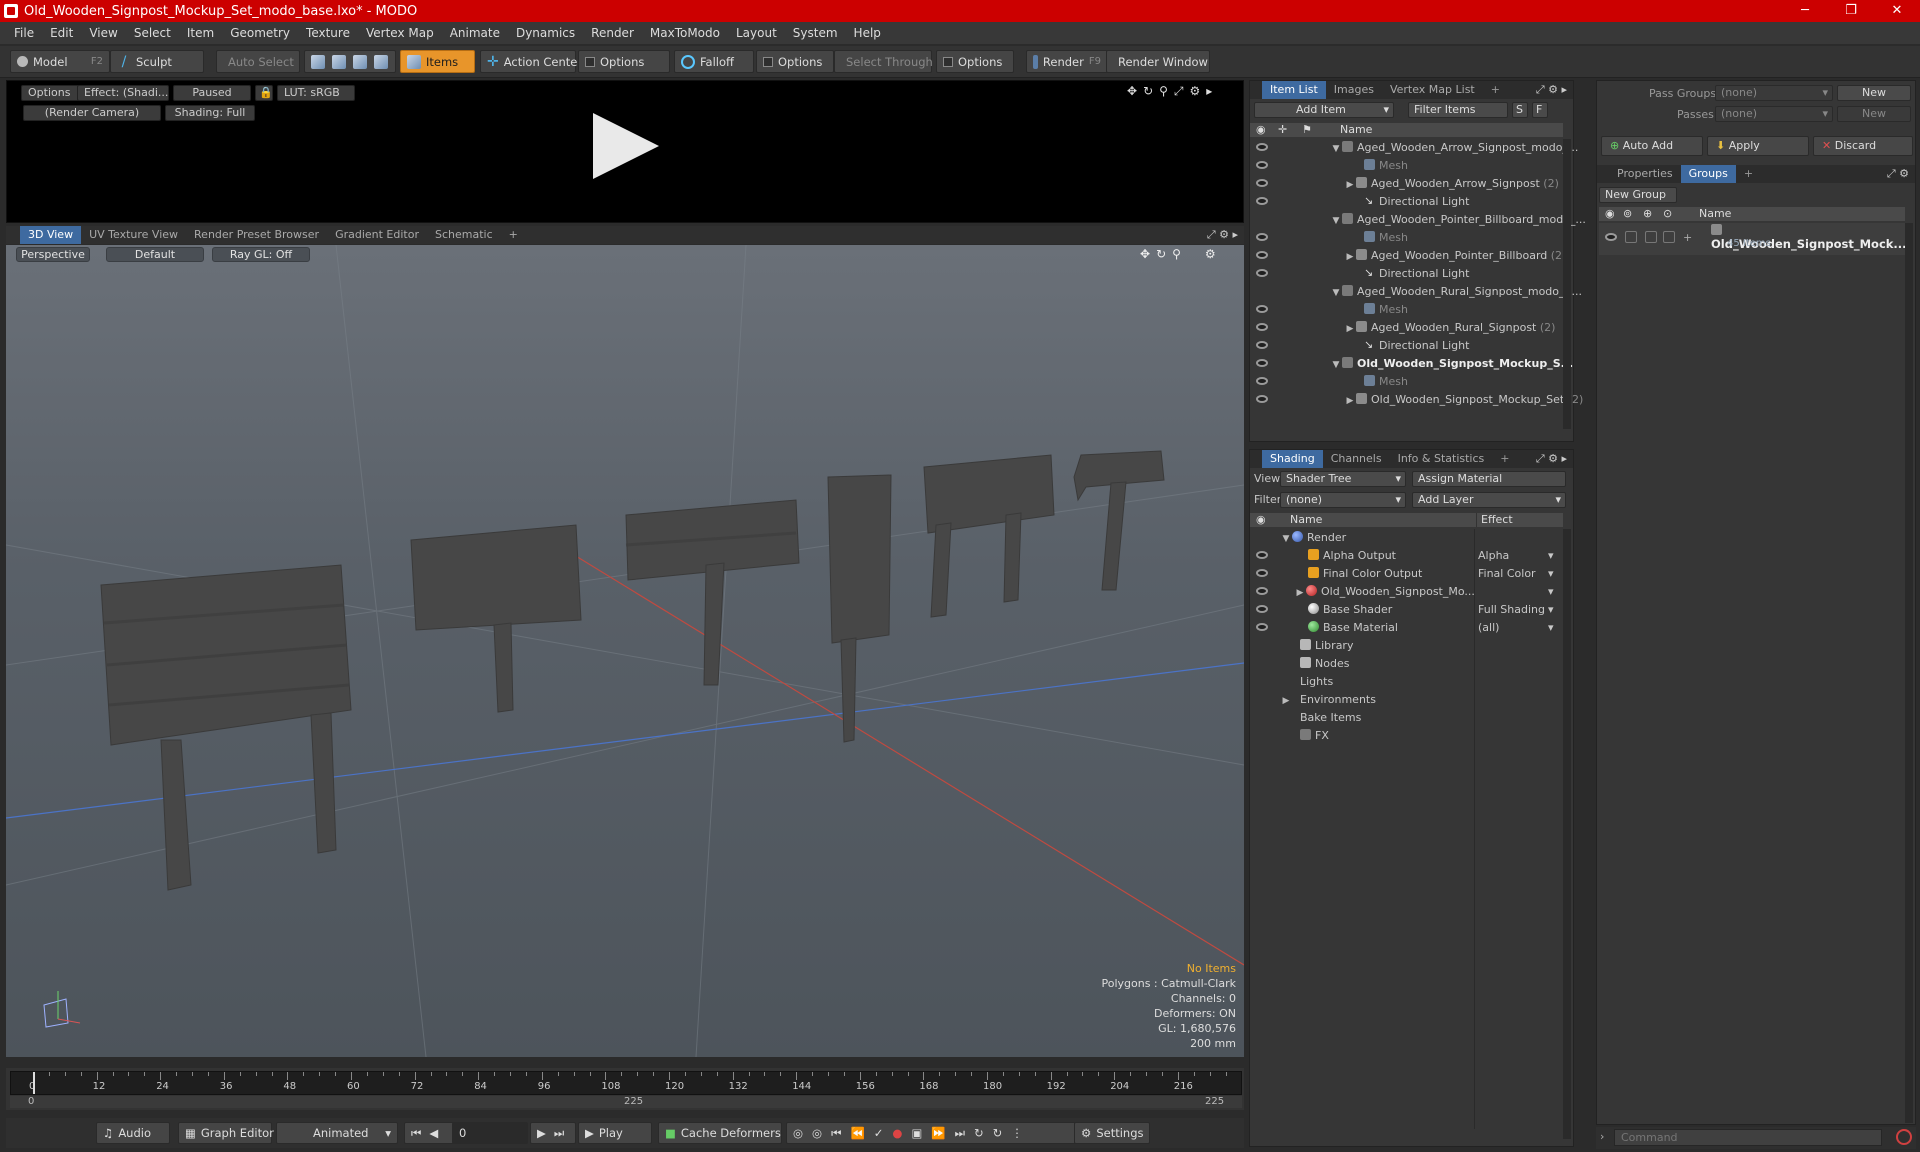 This screenshot has width=1920, height=1152. I want to click on pan-icon: ✥, so click(1145, 254).